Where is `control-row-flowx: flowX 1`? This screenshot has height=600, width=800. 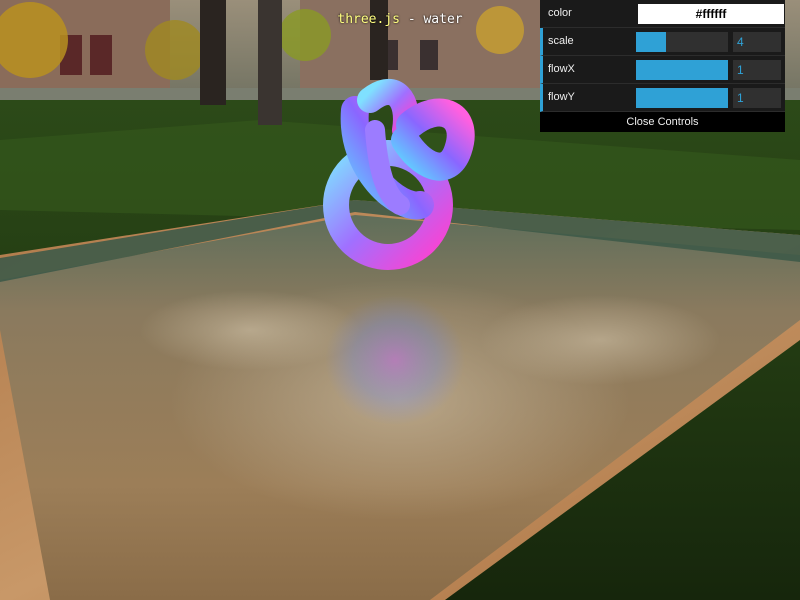 control-row-flowx: flowX 1 is located at coordinates (662, 70).